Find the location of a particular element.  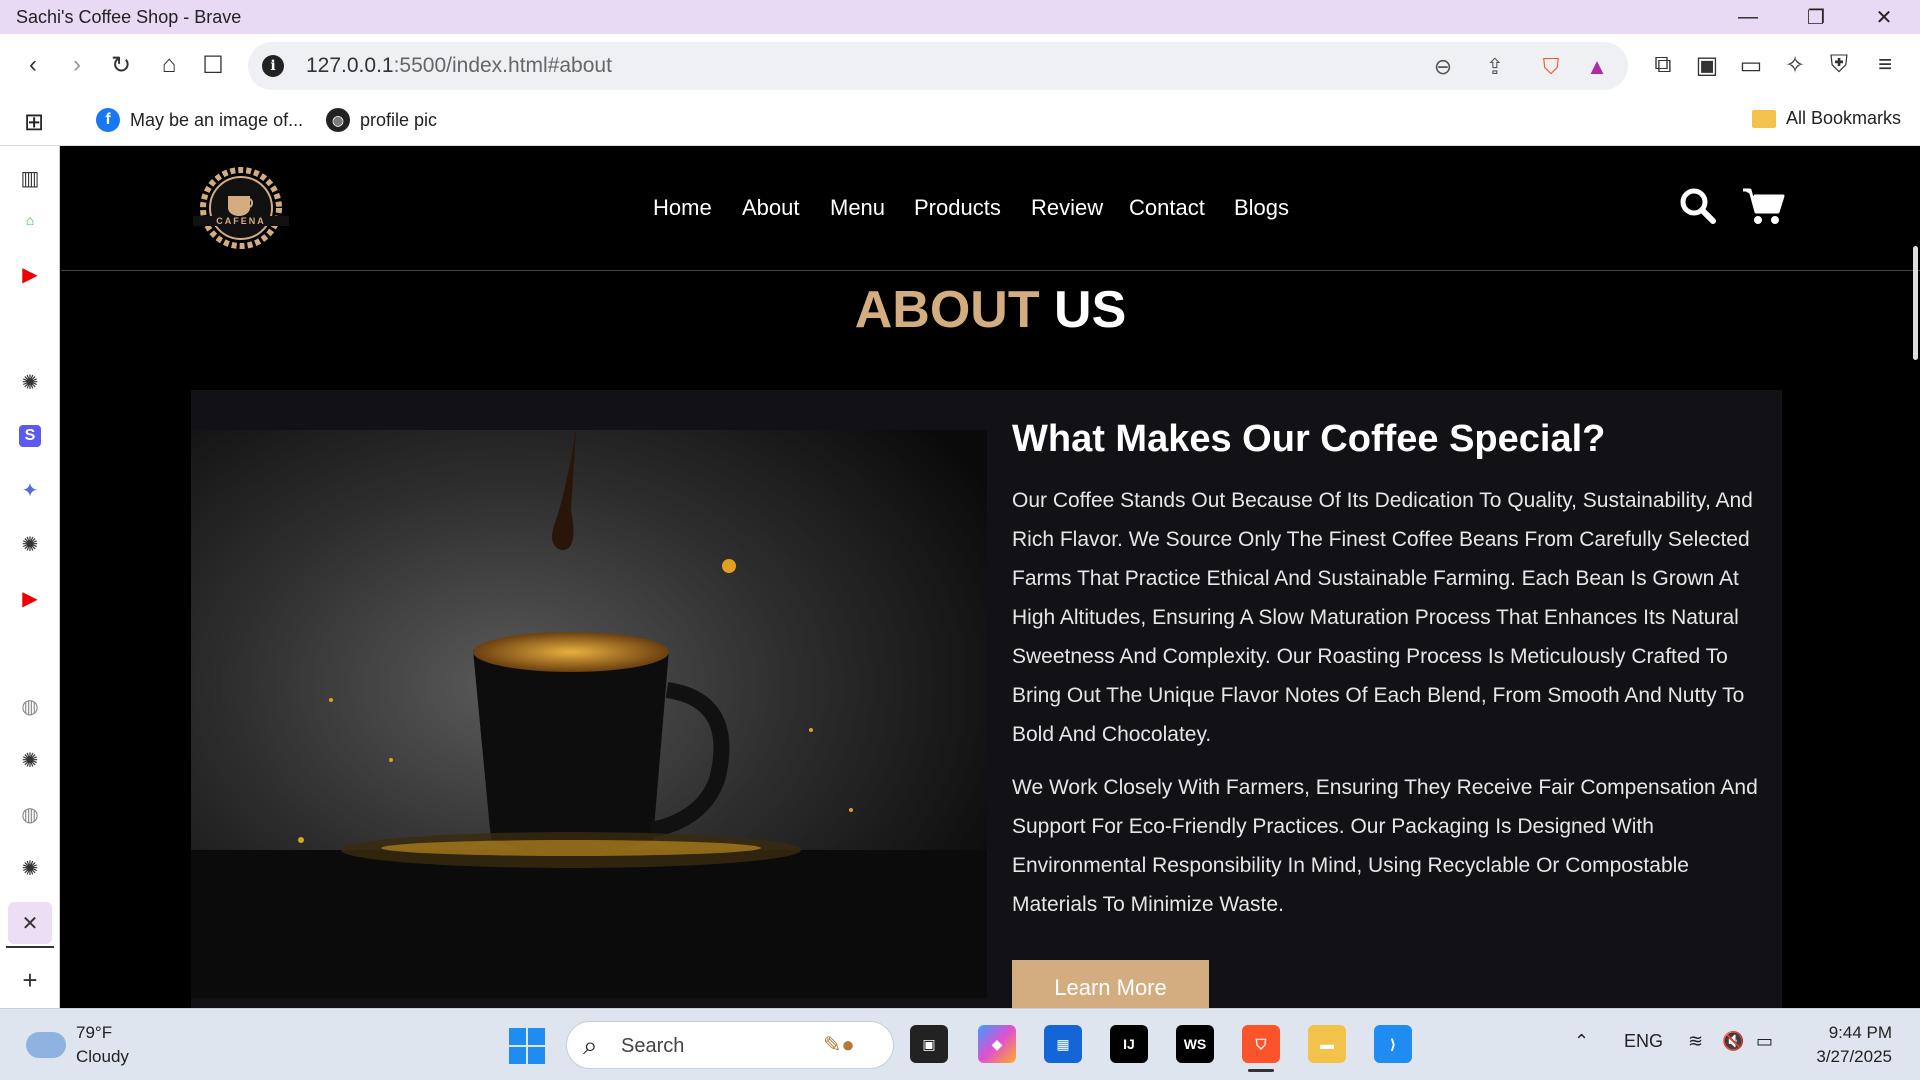

bookmark-icon: ☐ is located at coordinates (213, 65).